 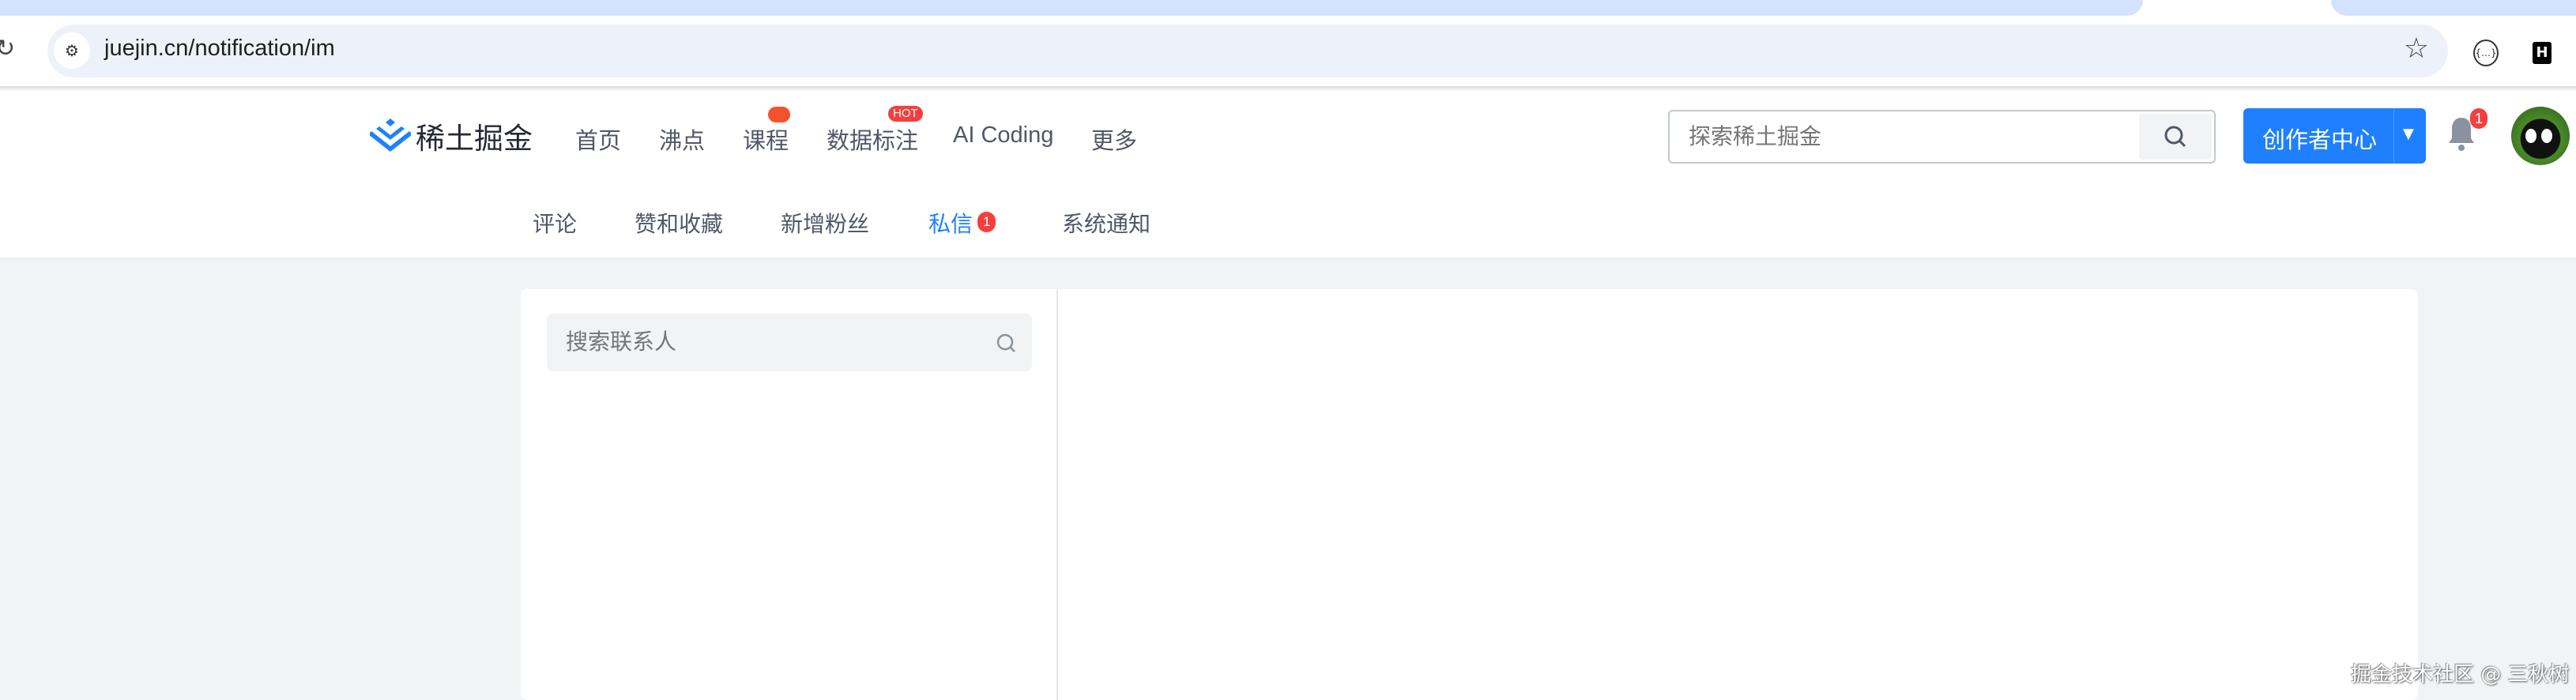 I want to click on avatar, so click(x=2540, y=136).